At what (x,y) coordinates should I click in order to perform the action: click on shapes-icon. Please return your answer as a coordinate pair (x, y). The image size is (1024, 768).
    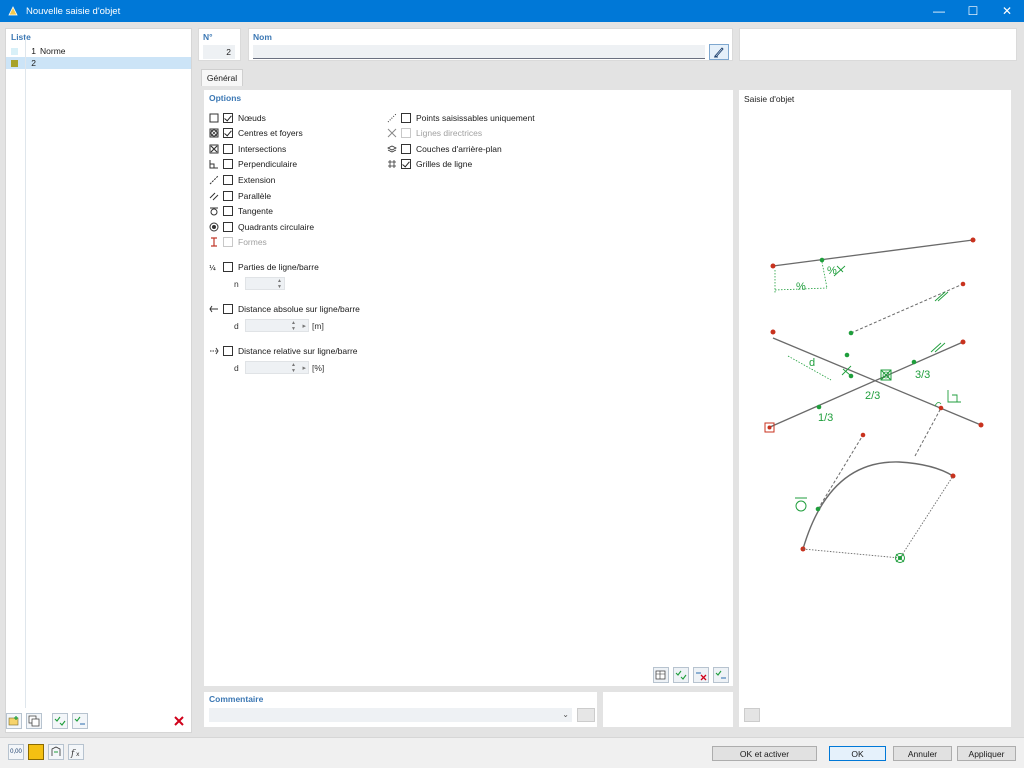
    Looking at the image, I should click on (214, 242).